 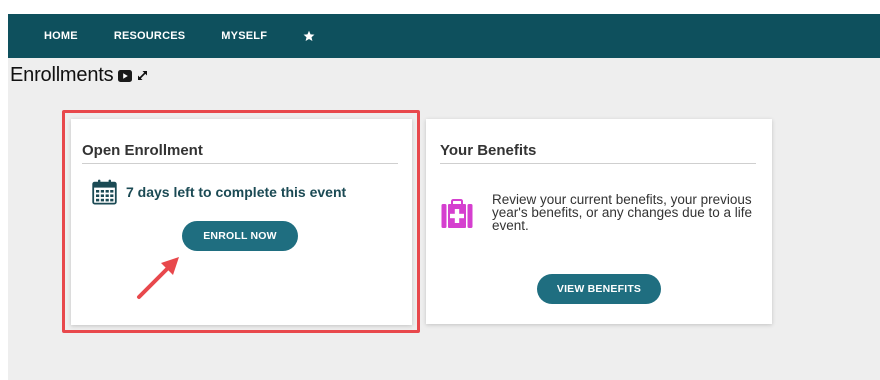 I want to click on expand-icon, so click(x=142, y=75).